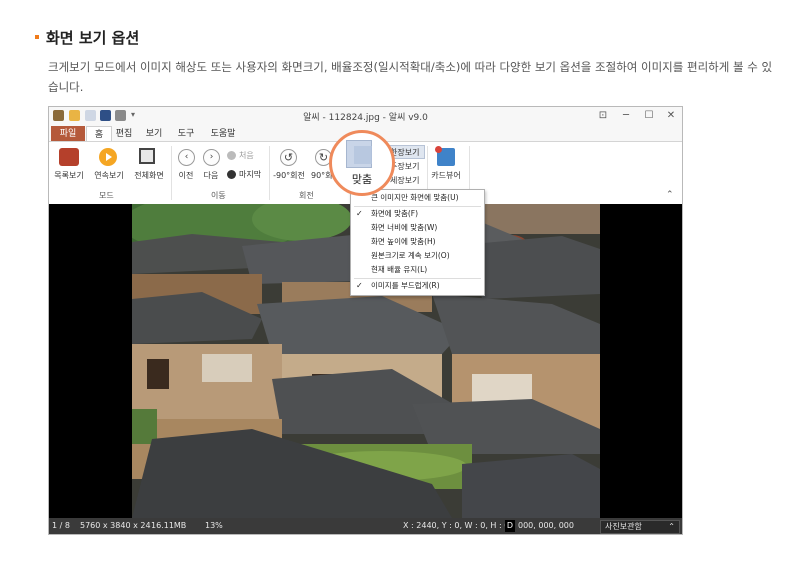  What do you see at coordinates (124, 134) in the screenshot?
I see `tab-edit: 편집` at bounding box center [124, 134].